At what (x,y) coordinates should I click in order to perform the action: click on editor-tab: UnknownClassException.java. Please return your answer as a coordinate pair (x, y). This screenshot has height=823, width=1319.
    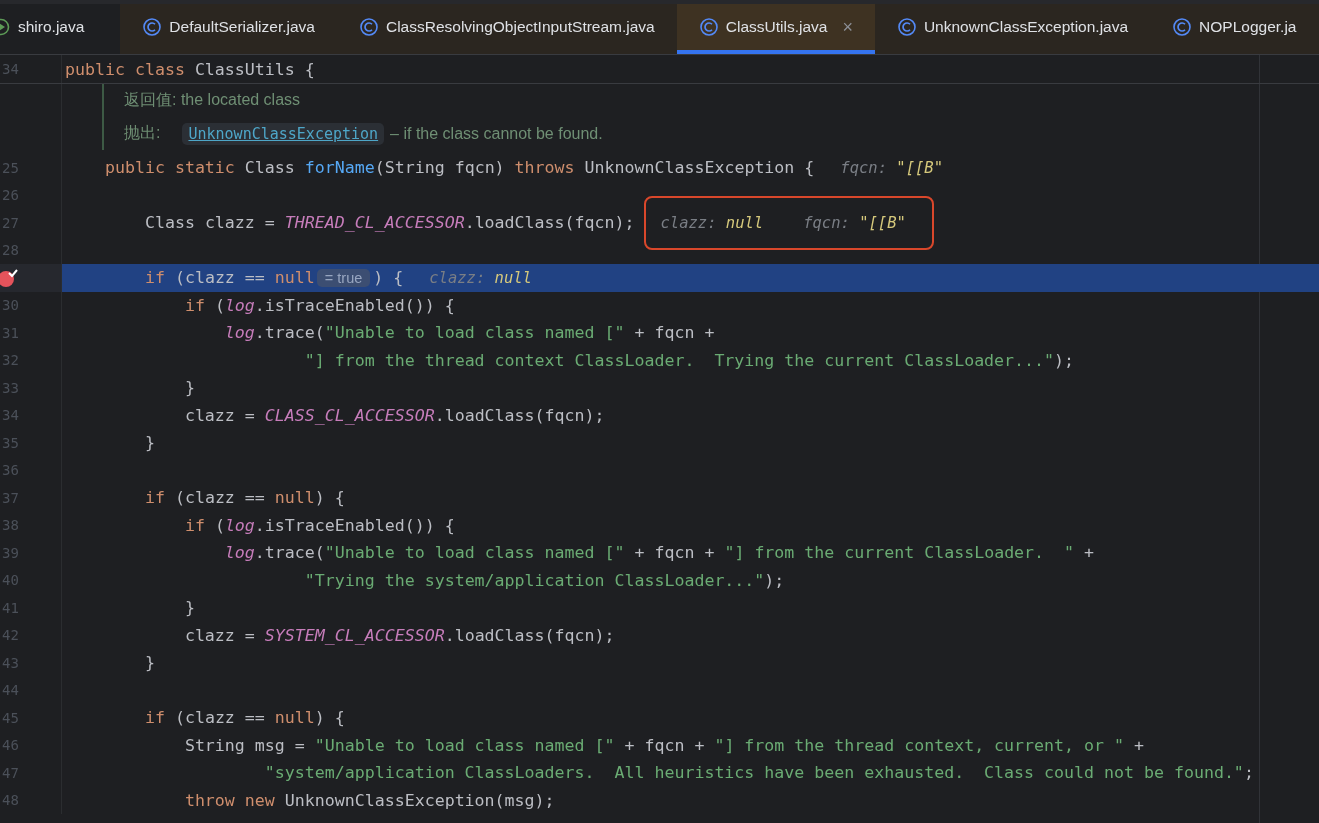
    Looking at the image, I should click on (1012, 29).